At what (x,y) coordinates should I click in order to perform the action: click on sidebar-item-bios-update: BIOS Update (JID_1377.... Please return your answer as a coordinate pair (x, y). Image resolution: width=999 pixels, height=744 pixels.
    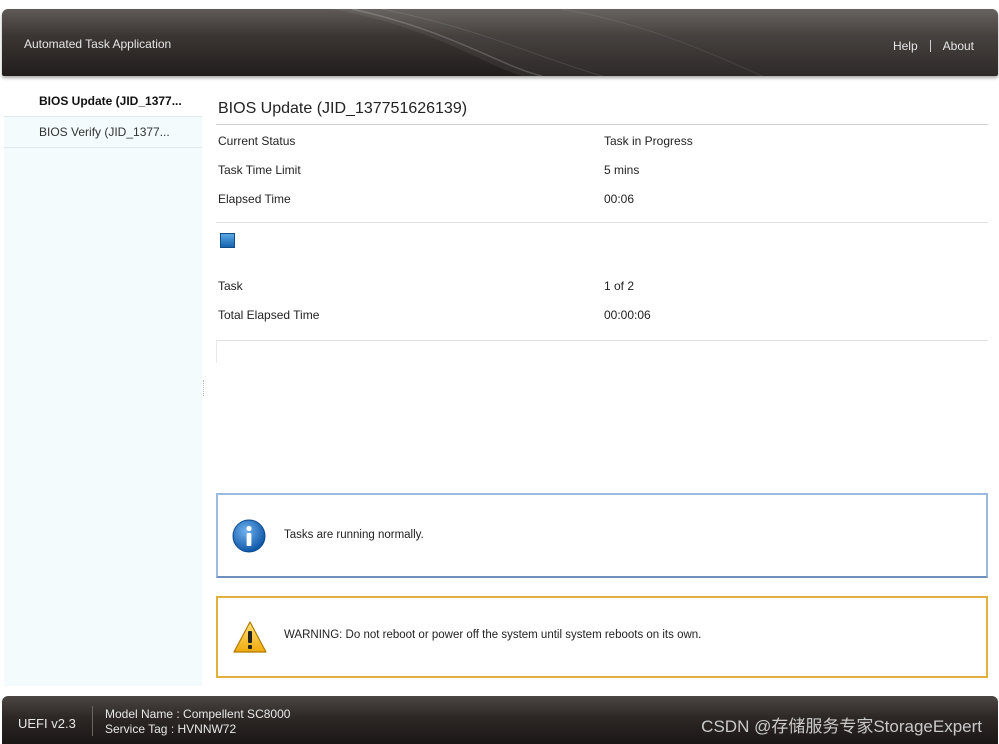
    Looking at the image, I should click on (103, 101).